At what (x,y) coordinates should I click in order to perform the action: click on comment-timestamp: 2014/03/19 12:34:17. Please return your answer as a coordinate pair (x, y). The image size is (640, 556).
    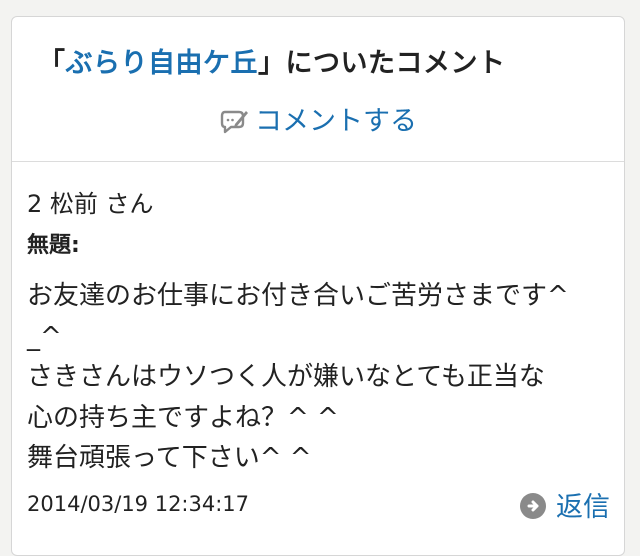
    Looking at the image, I should click on (138, 504).